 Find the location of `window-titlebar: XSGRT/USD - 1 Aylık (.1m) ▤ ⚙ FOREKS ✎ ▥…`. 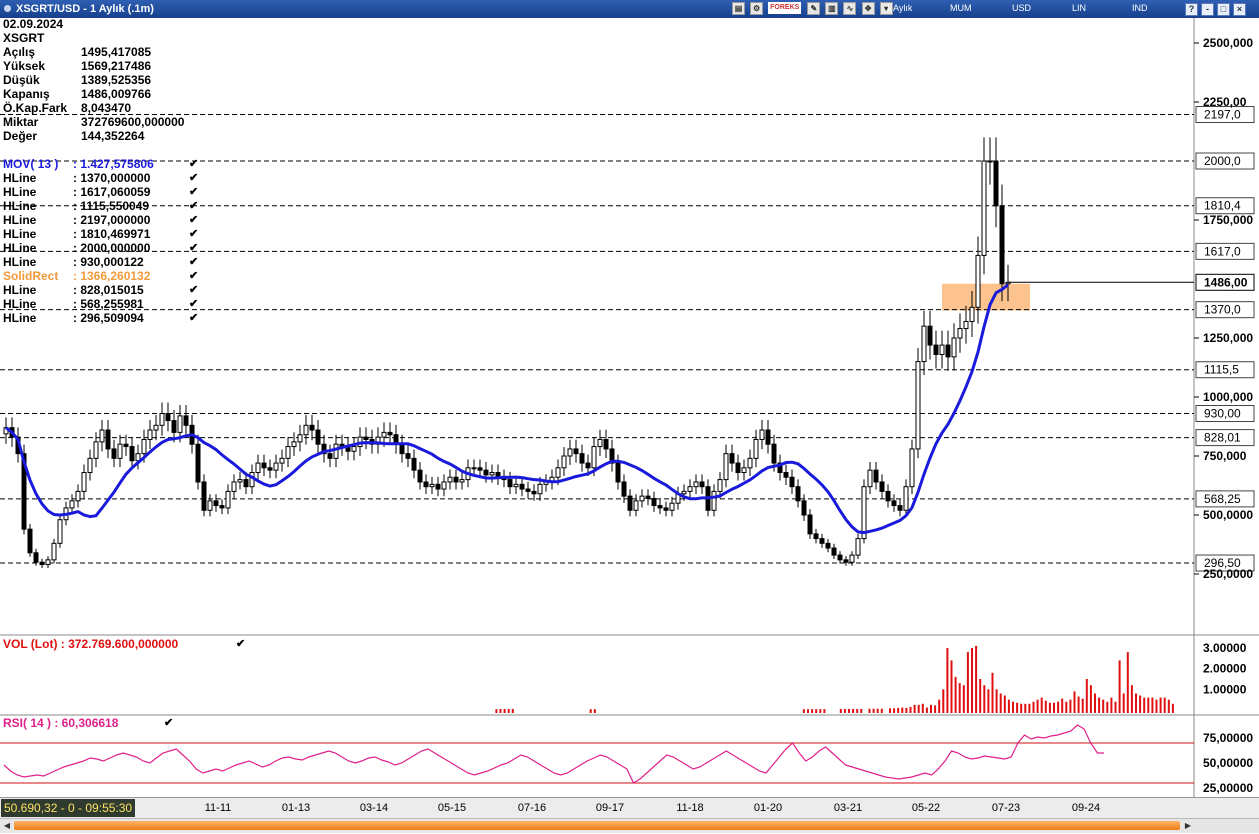

window-titlebar: XSGRT/USD - 1 Aylık (.1m) ▤ ⚙ FOREKS ✎ ▥… is located at coordinates (629, 9).